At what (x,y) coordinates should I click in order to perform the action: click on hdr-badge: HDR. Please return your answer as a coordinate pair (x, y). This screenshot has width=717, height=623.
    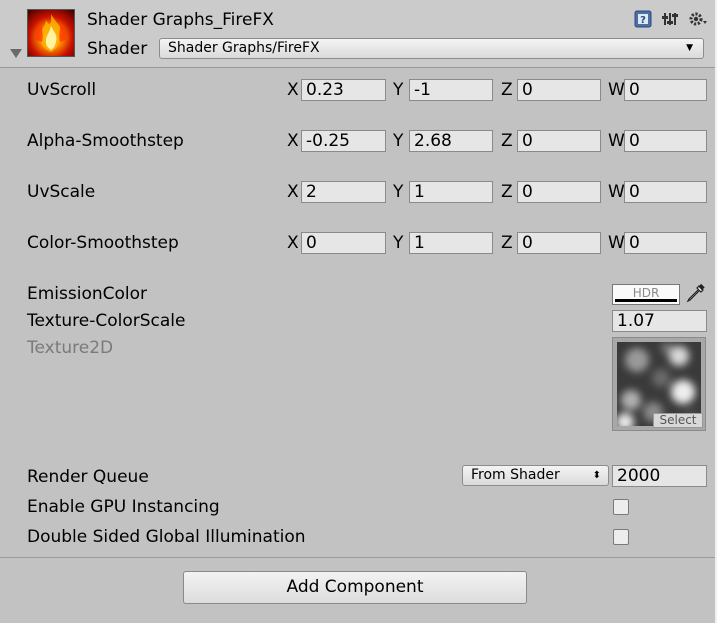
    Looking at the image, I should click on (646, 293).